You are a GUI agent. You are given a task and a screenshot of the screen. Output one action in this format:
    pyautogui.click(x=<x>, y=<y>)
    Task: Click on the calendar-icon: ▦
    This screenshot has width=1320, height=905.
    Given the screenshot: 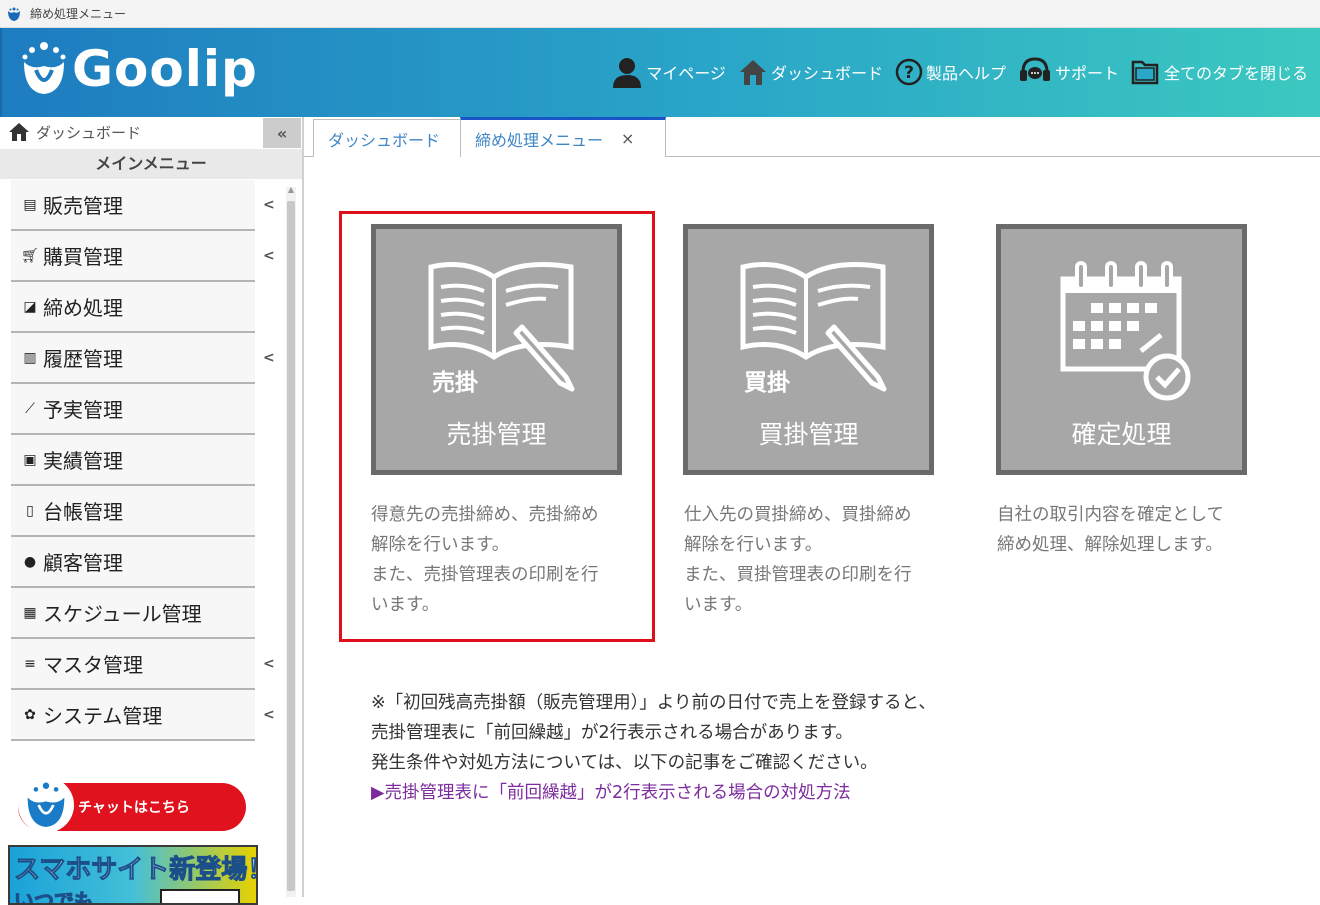 What is the action you would take?
    pyautogui.click(x=30, y=612)
    